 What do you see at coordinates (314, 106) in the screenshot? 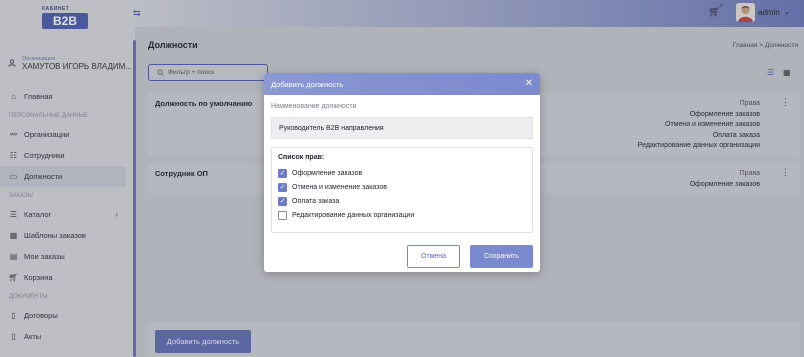
I see `position-name-label: Наименование должности` at bounding box center [314, 106].